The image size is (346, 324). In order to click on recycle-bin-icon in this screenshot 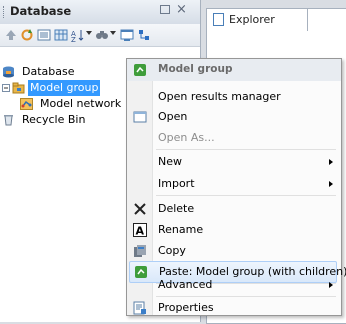, I will do `click(8, 120)`.